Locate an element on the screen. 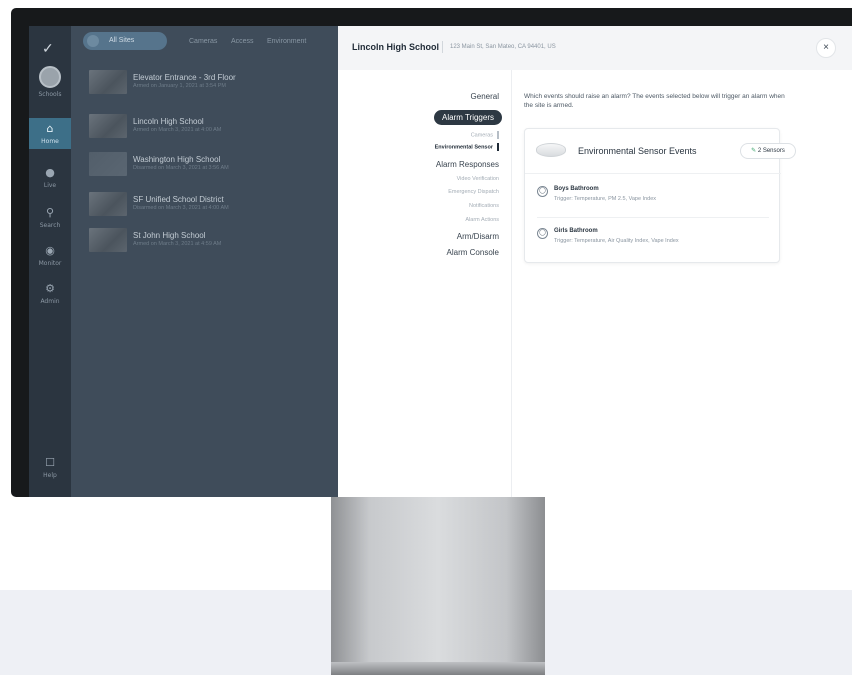  nav-label: Monitor is located at coordinates (50, 263).